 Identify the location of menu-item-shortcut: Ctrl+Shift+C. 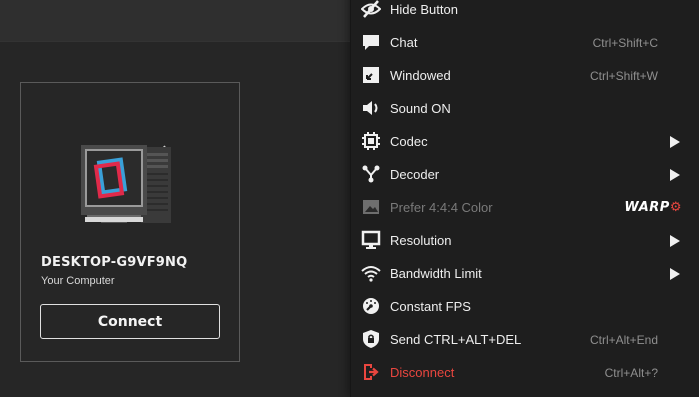
(625, 43).